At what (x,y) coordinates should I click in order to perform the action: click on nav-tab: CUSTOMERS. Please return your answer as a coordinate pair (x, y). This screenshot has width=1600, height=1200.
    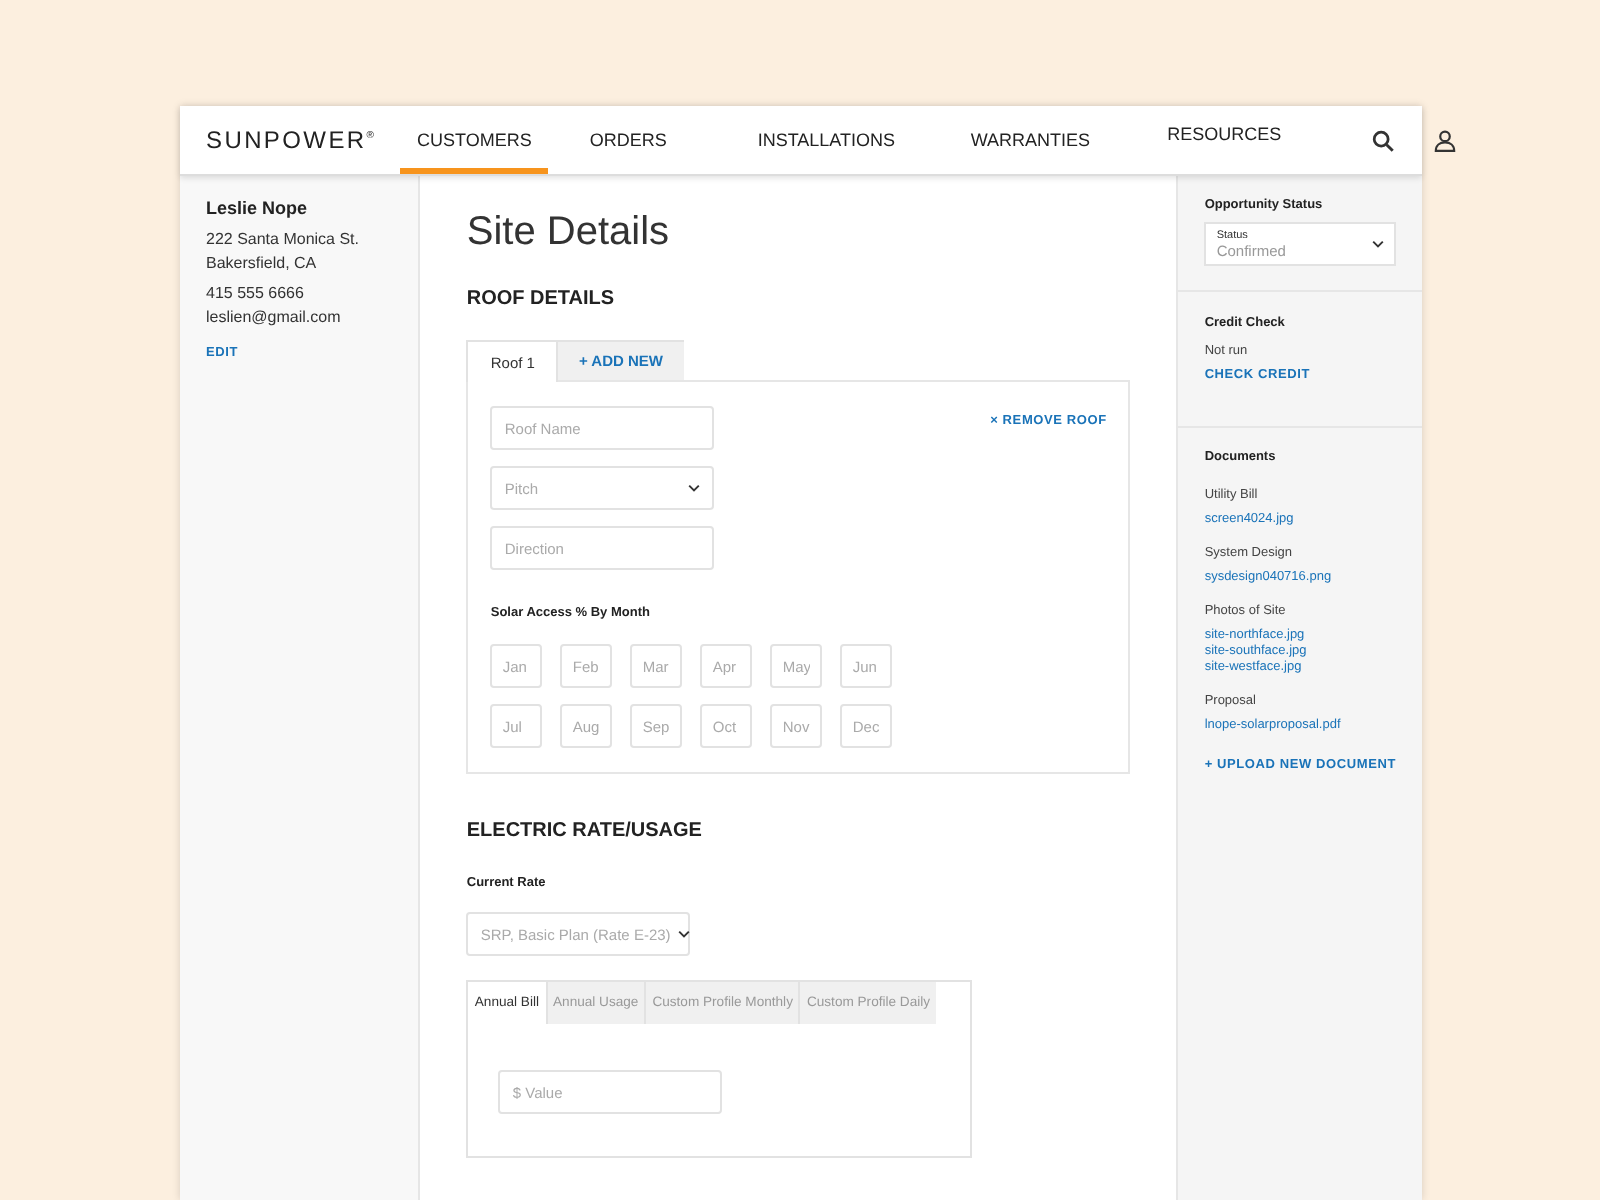
    Looking at the image, I should click on (474, 140).